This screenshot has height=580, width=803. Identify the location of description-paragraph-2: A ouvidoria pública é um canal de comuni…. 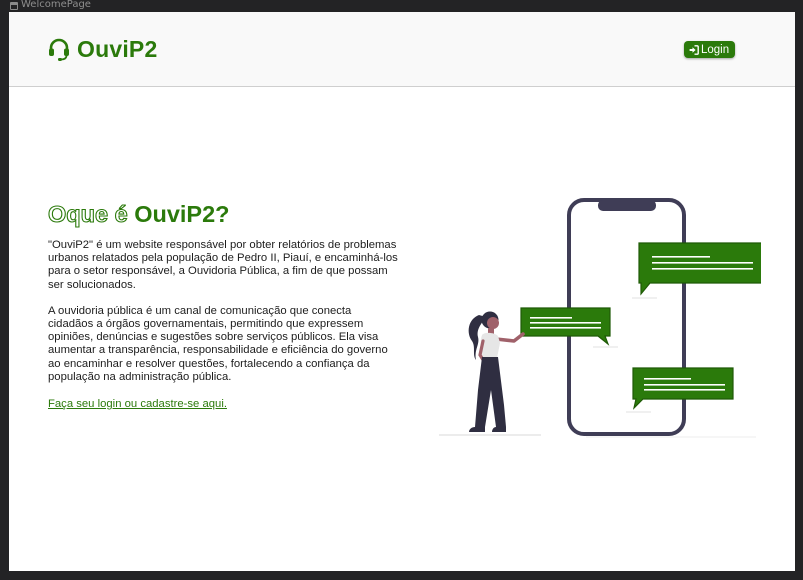
(218, 343).